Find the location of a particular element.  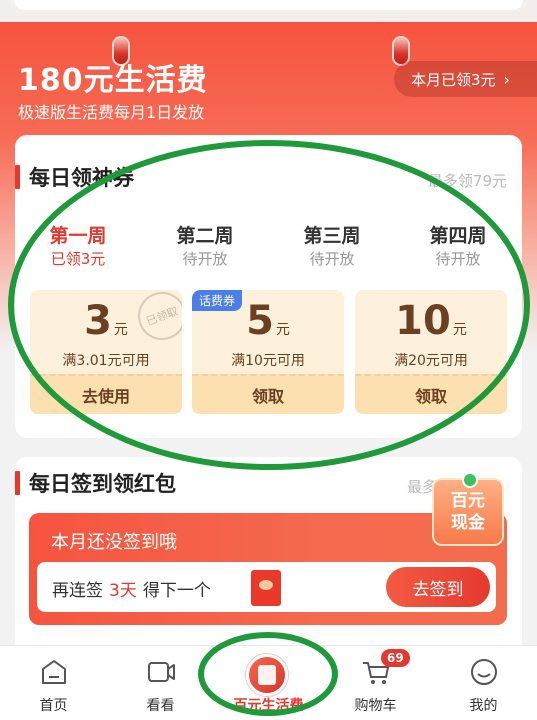

signin-row: 再连签 3天 得下一个 去签到 is located at coordinates (266, 587).